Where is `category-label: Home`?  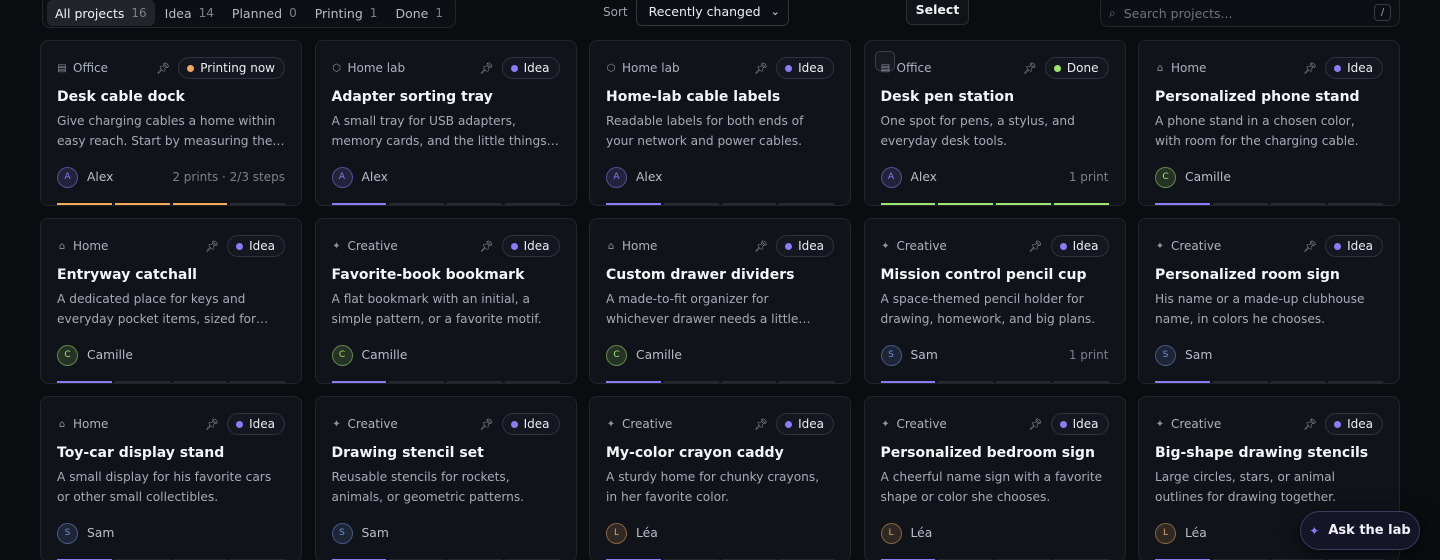
category-label: Home is located at coordinates (91, 246).